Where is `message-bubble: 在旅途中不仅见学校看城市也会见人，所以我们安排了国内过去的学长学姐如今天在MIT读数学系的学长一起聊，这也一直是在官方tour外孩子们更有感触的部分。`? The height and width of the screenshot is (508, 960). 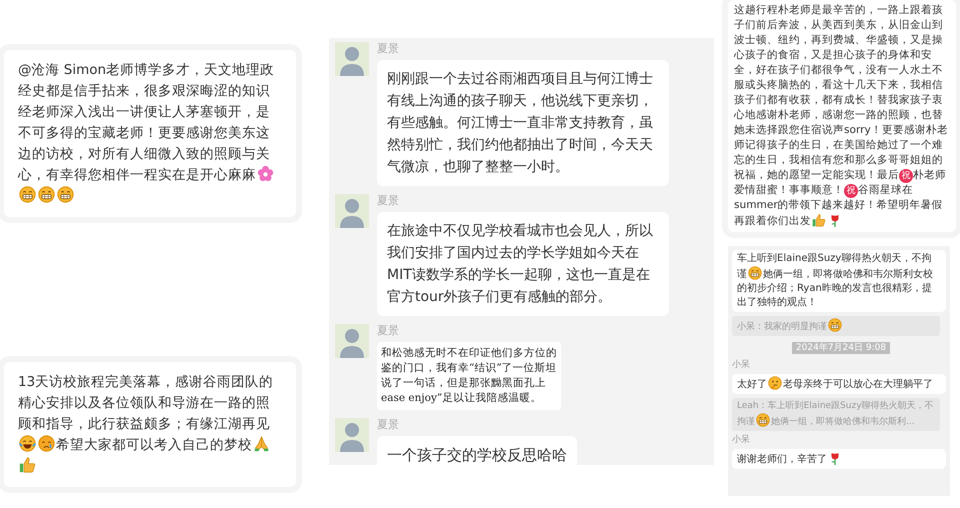 message-bubble: 在旅途中不仅见学校看城市也会见人，所以我们安排了国内过去的学长学姐如今天在MIT读数学系的学长一起聊，这也一直是在官方tour外孩子们更有感触的部分。 is located at coordinates (523, 264).